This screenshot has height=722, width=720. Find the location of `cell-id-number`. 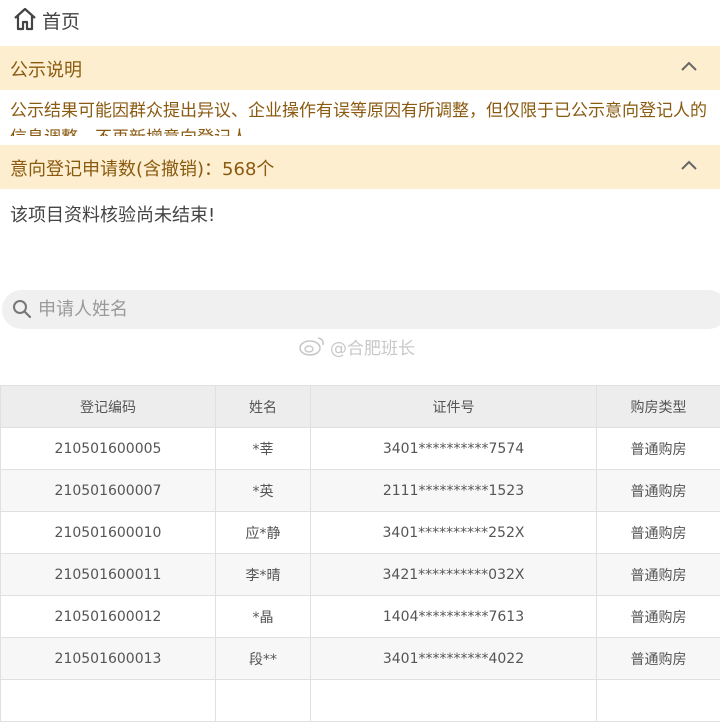

cell-id-number is located at coordinates (454, 701).